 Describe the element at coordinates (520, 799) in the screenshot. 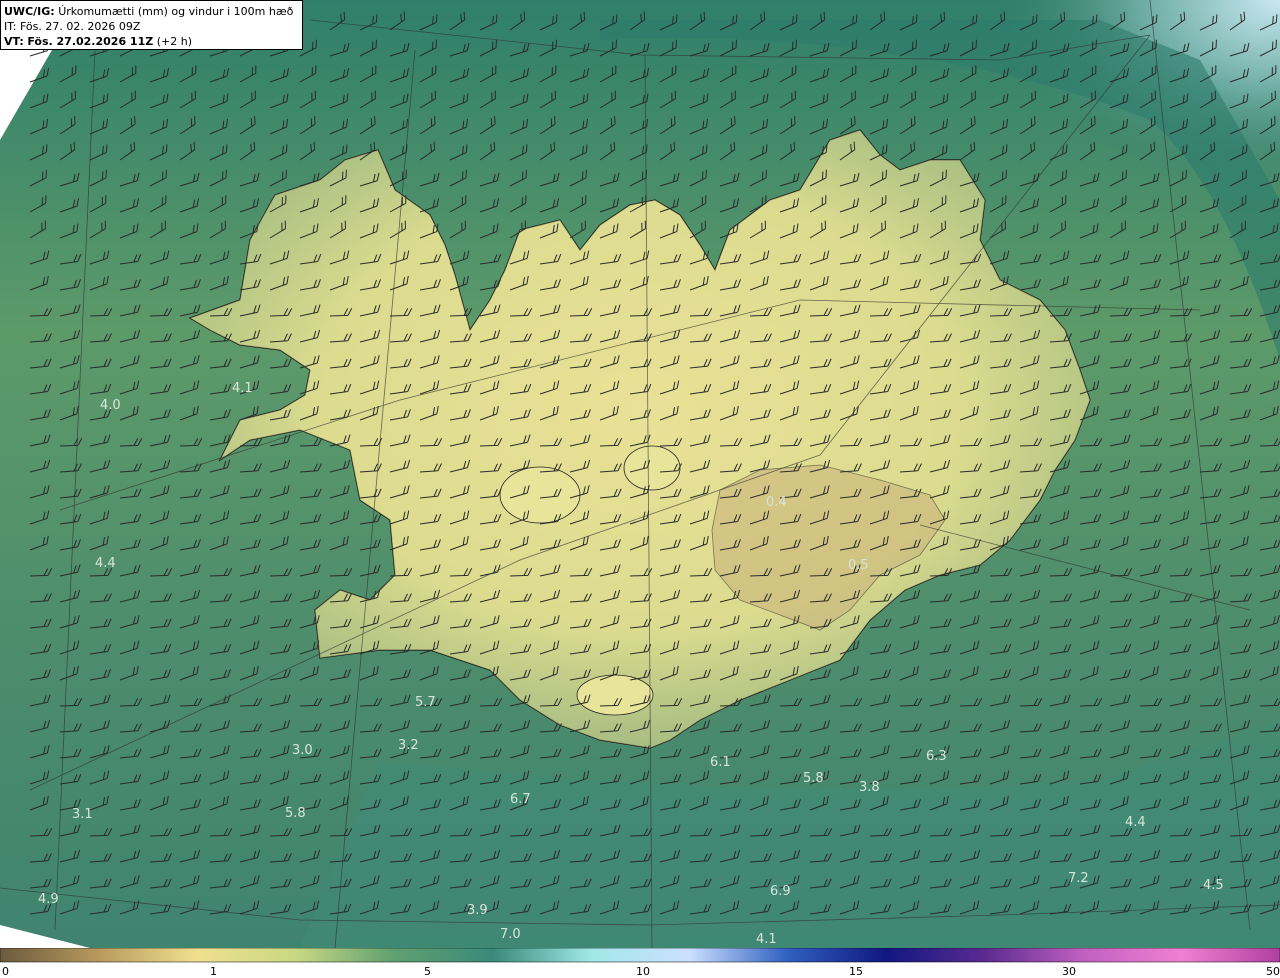

I see `precip-value-label: 6.7` at that location.